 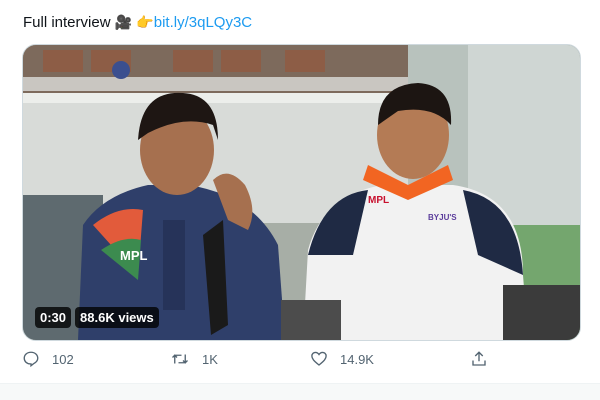 I want to click on jacket-sponsor-text: MPL, so click(x=378, y=200).